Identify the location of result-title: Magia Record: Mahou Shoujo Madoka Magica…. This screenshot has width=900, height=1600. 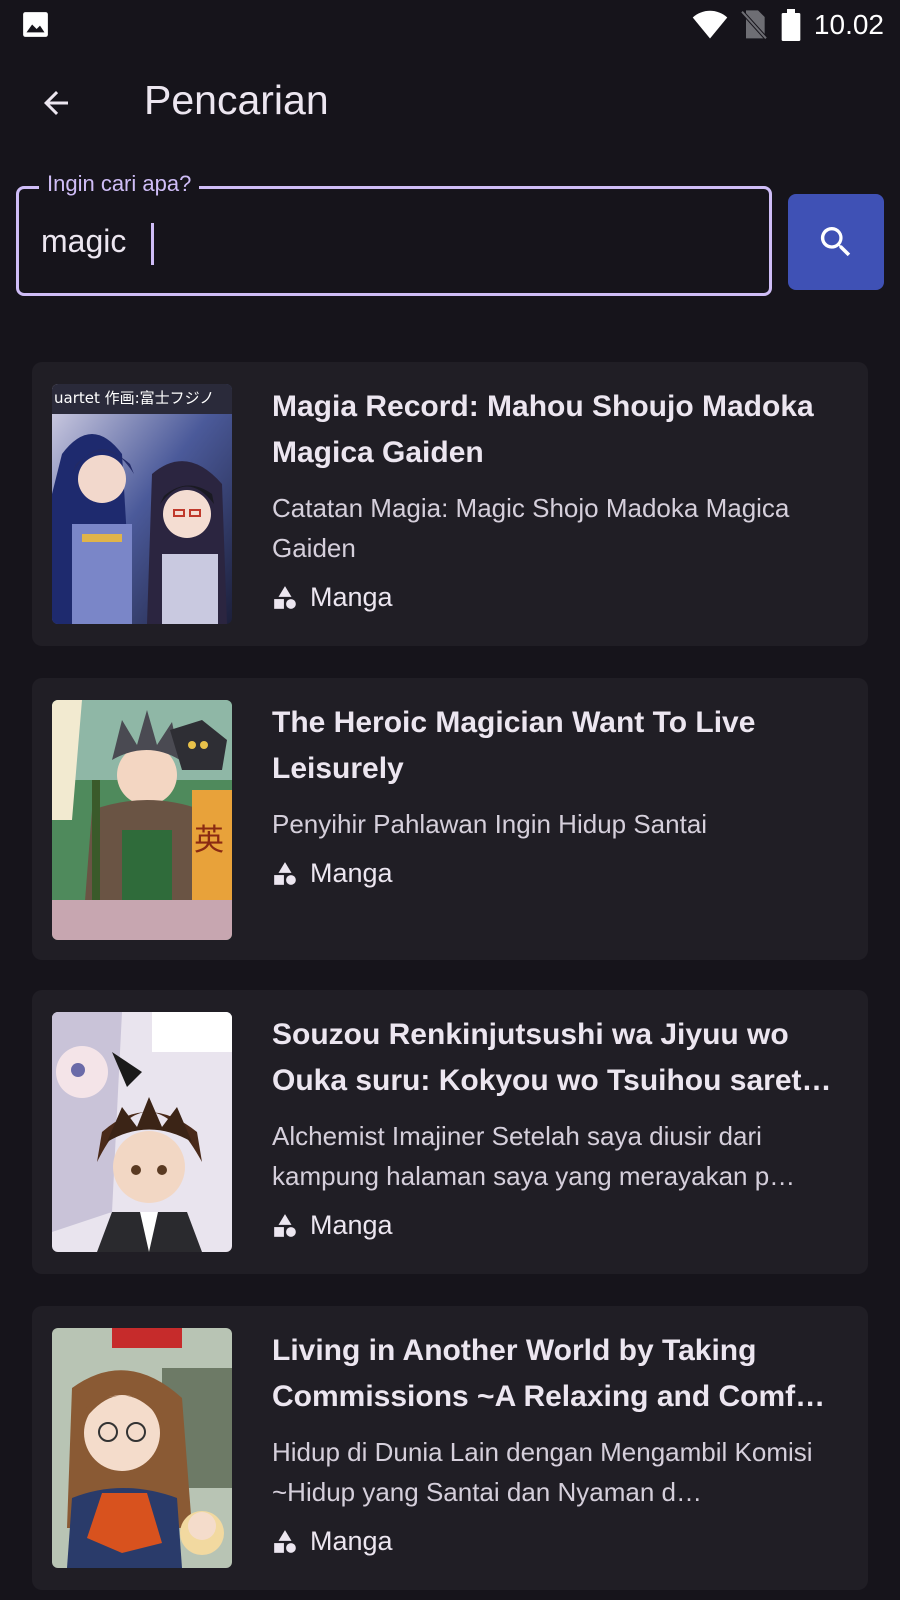
(543, 429).